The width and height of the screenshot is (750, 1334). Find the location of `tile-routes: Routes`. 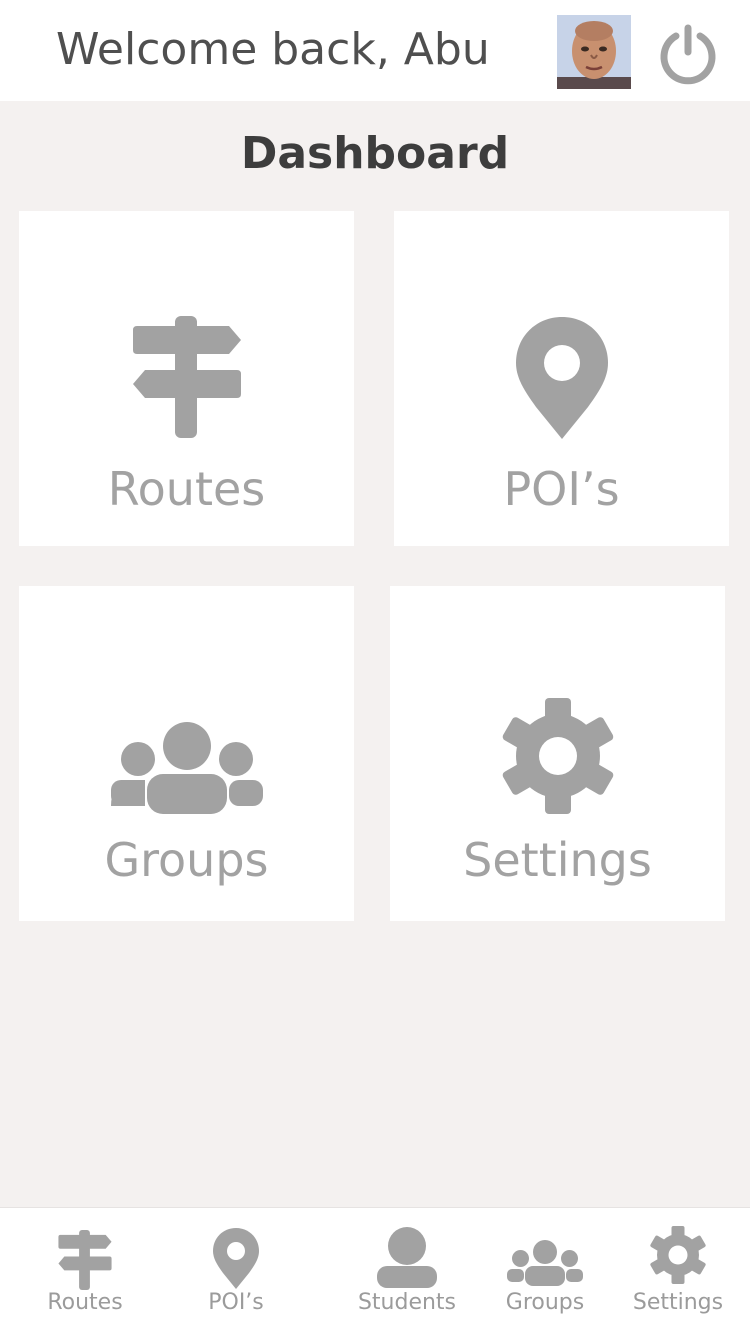

tile-routes: Routes is located at coordinates (186, 378).